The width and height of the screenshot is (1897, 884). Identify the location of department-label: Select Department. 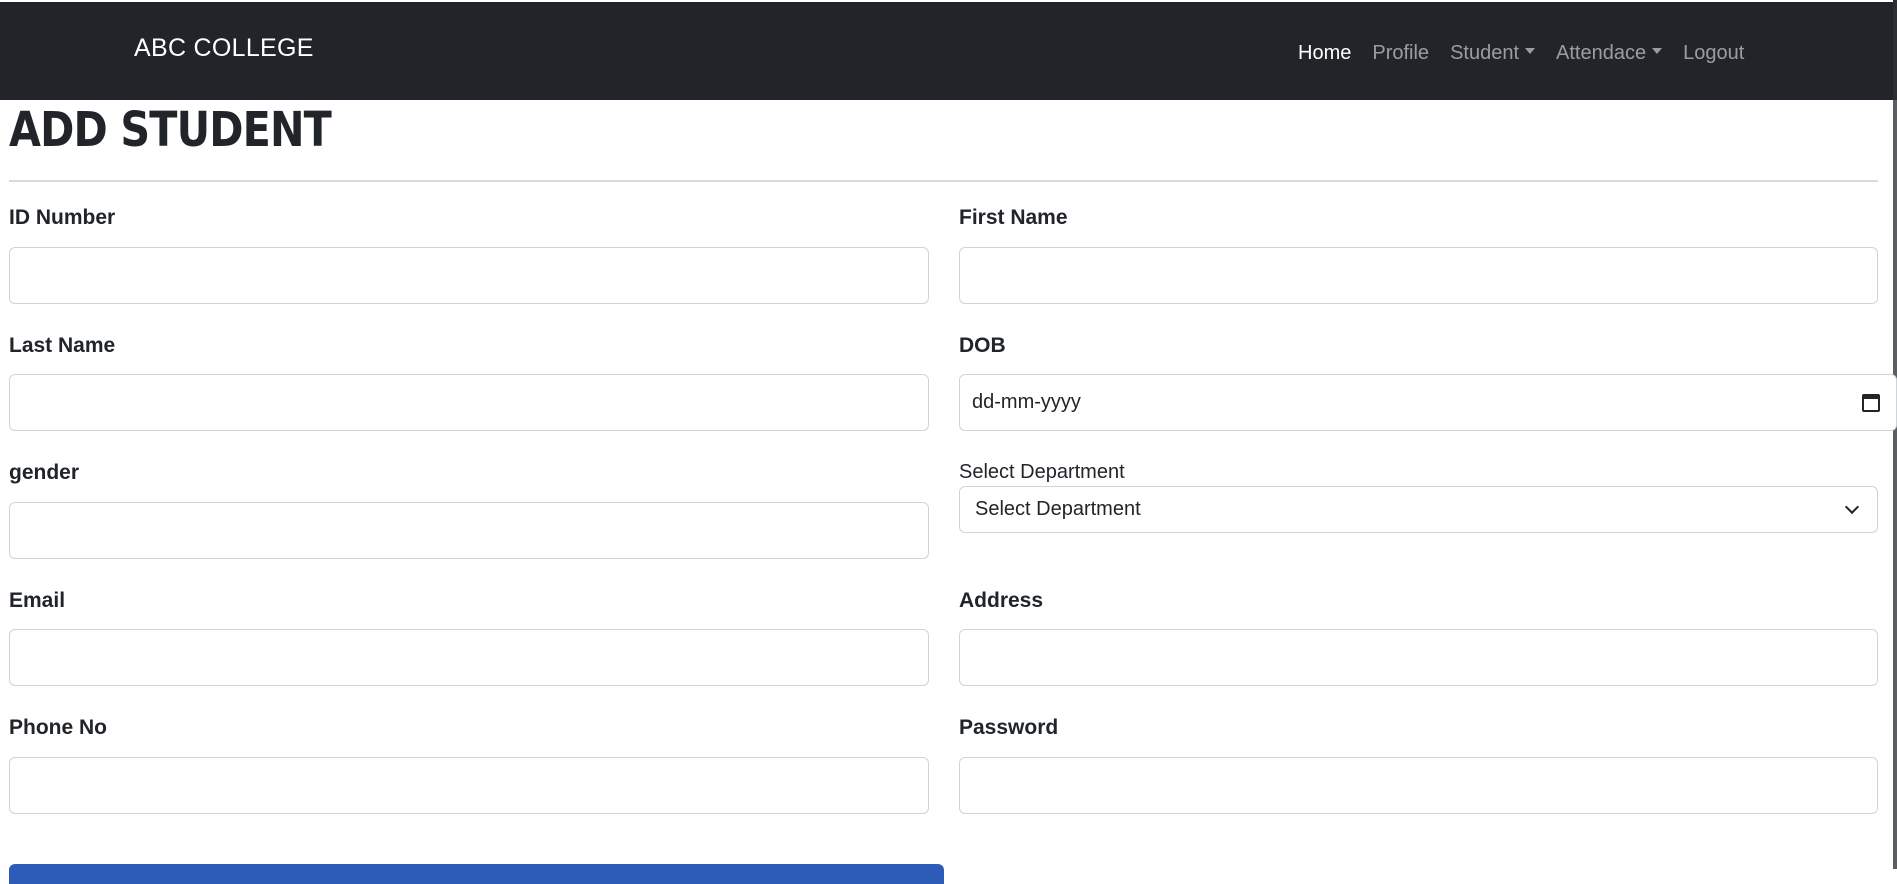
(1042, 472).